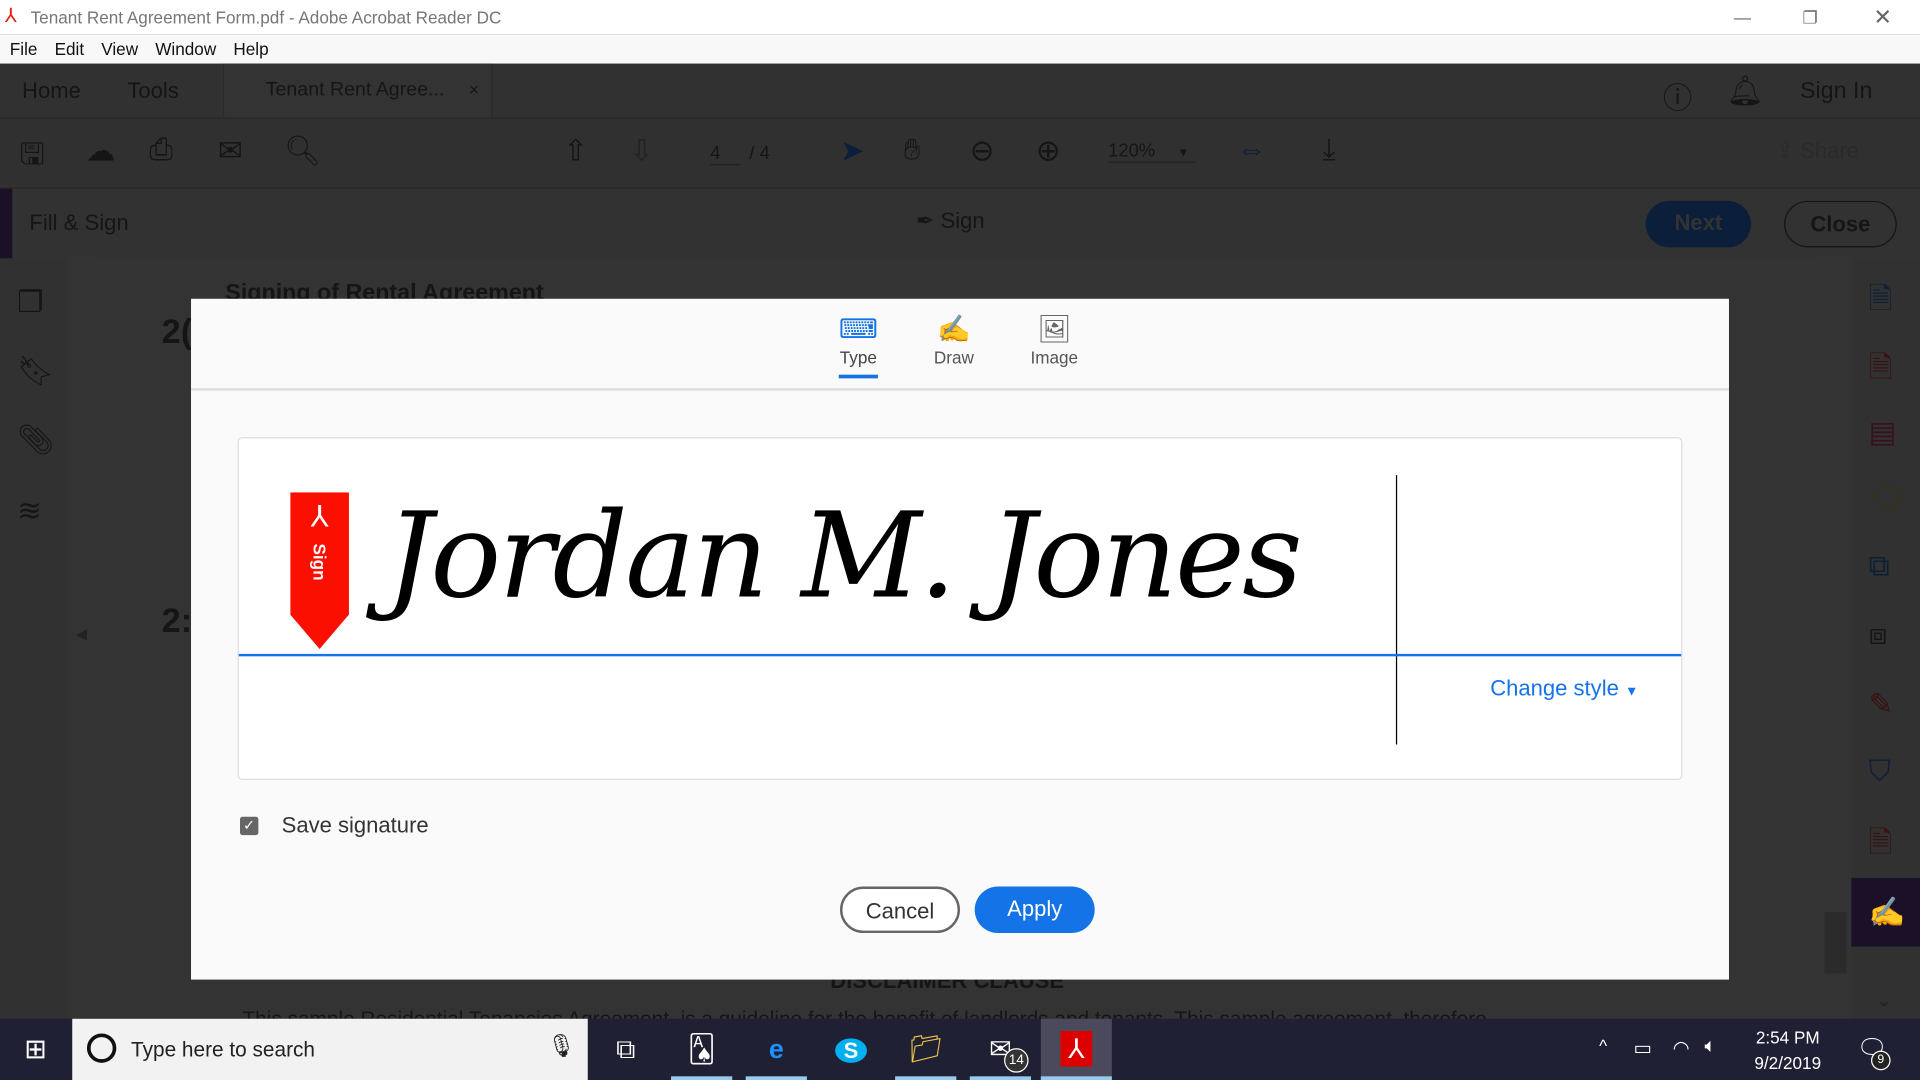 The image size is (1920, 1080). Describe the element at coordinates (474, 90) in the screenshot. I see `tab-close-button: ×` at that location.